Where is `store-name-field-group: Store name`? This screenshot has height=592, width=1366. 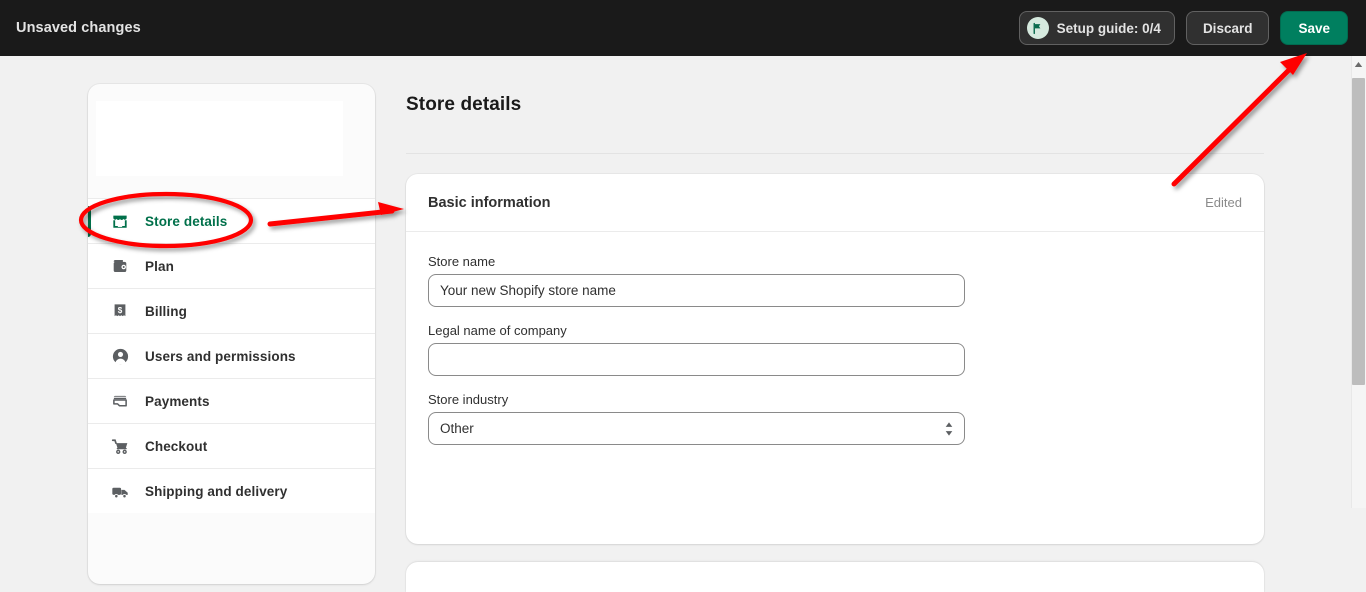
store-name-field-group: Store name is located at coordinates (835, 280).